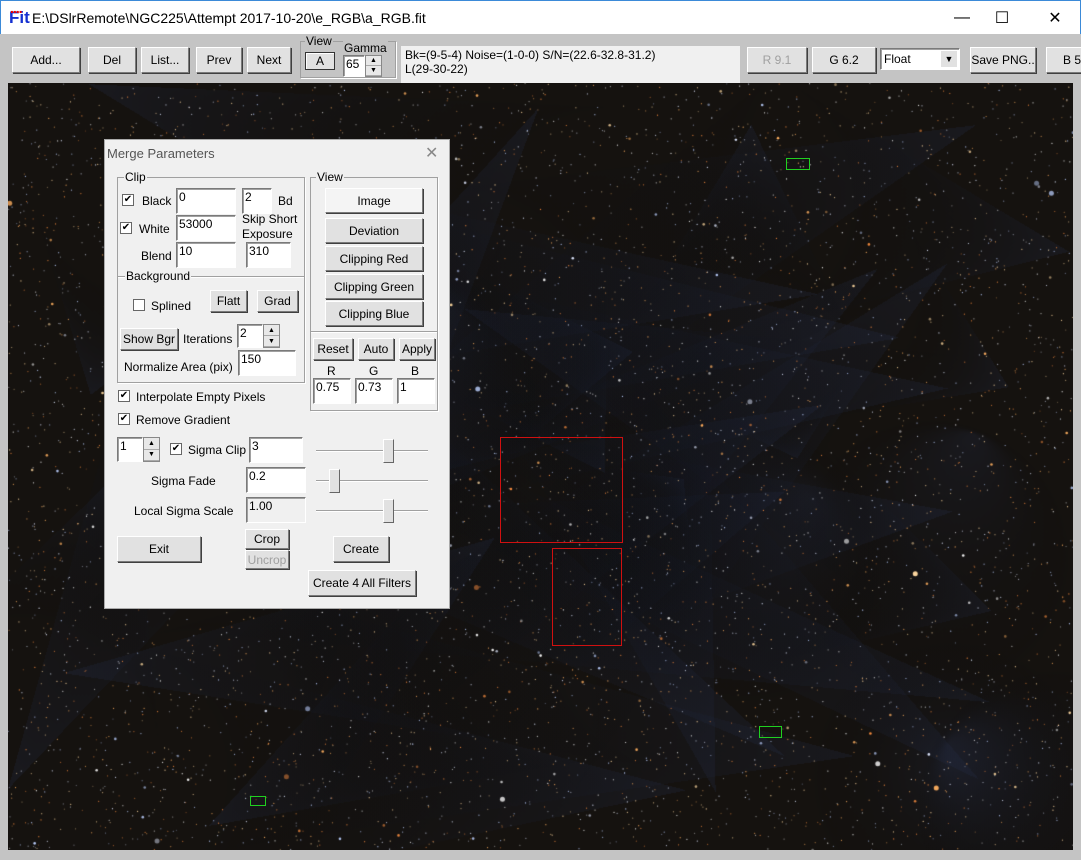  I want to click on show-bgr-button: Show Bgr, so click(149, 339).